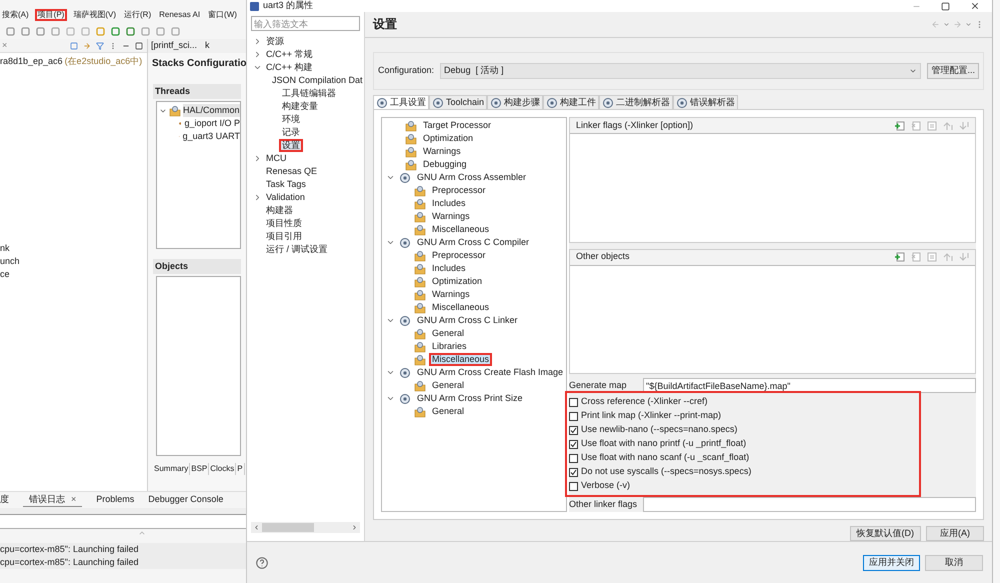 The width and height of the screenshot is (1000, 583). What do you see at coordinates (256, 527) in the screenshot?
I see `scroll-left-icon` at bounding box center [256, 527].